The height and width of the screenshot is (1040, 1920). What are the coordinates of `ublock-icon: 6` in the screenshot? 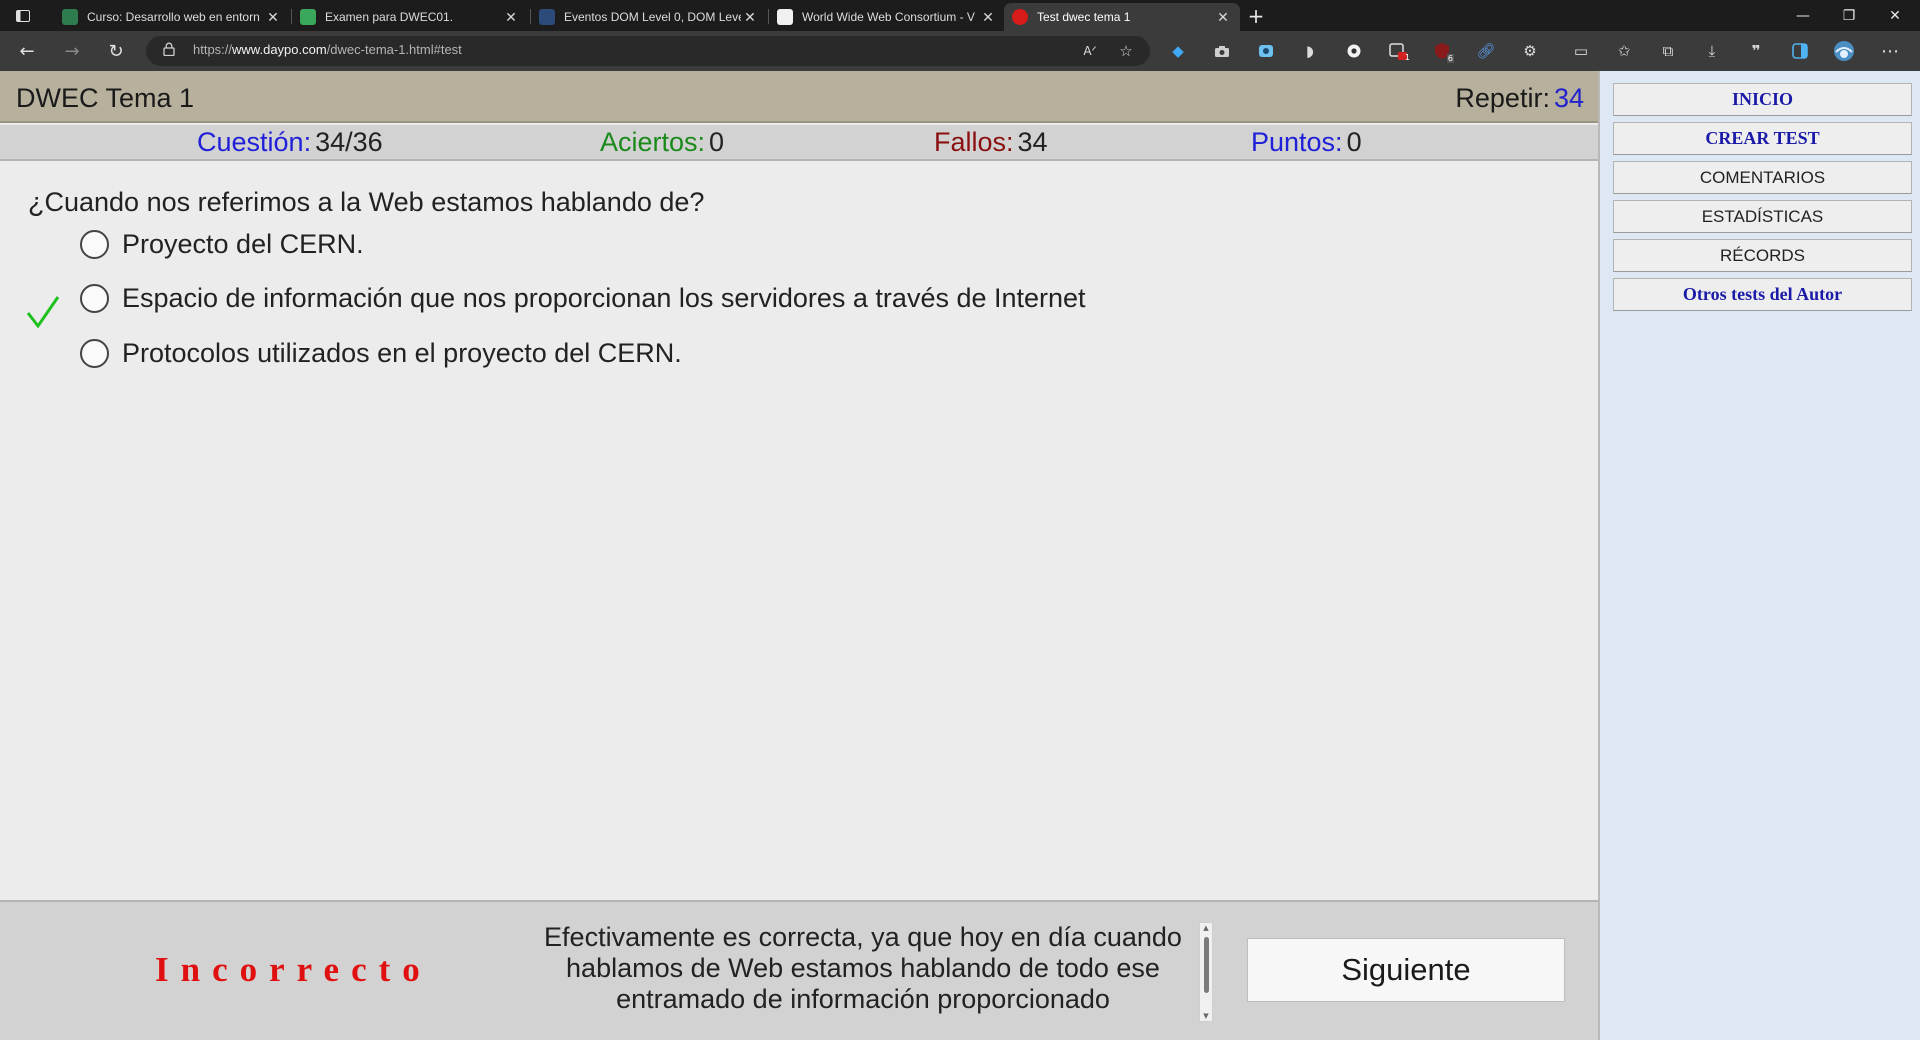 It's located at (1442, 51).